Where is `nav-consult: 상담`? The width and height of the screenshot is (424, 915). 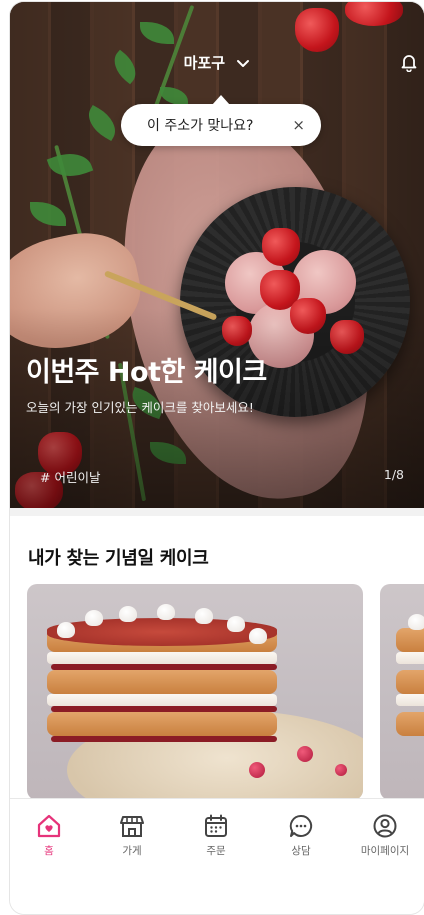
nav-consult: 상담 is located at coordinates (301, 835).